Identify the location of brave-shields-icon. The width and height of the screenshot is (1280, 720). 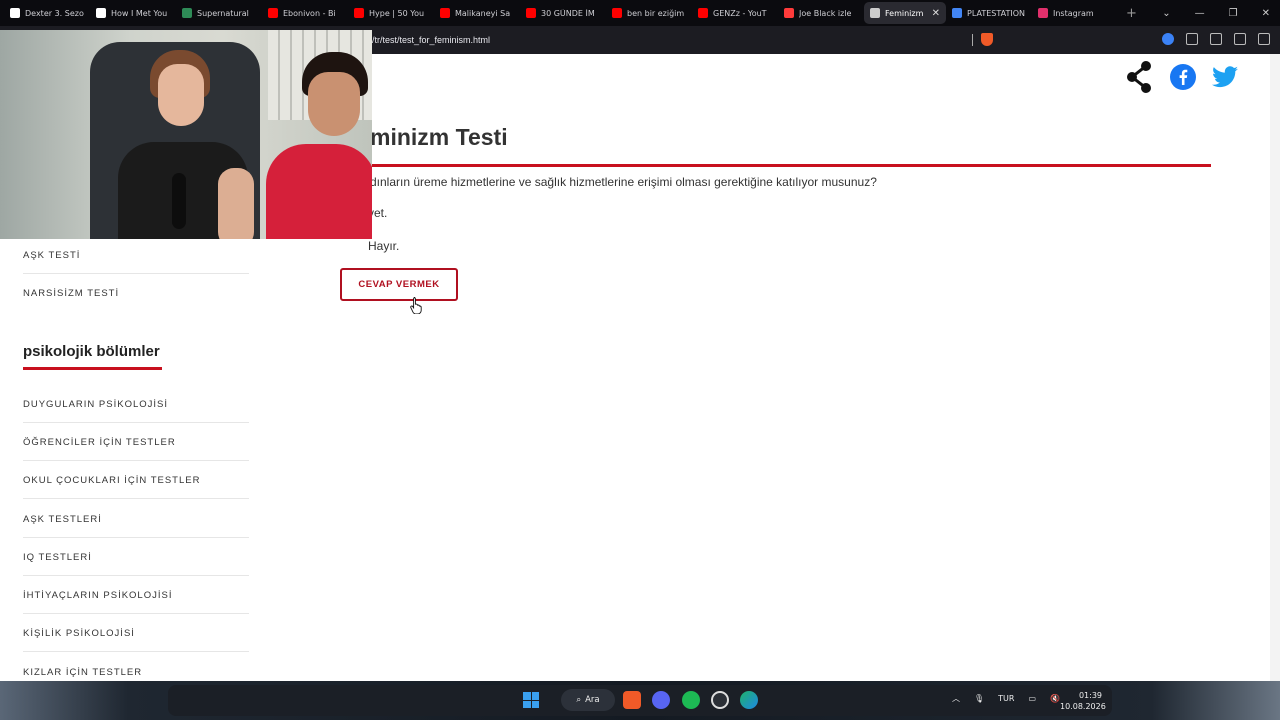
(987, 39).